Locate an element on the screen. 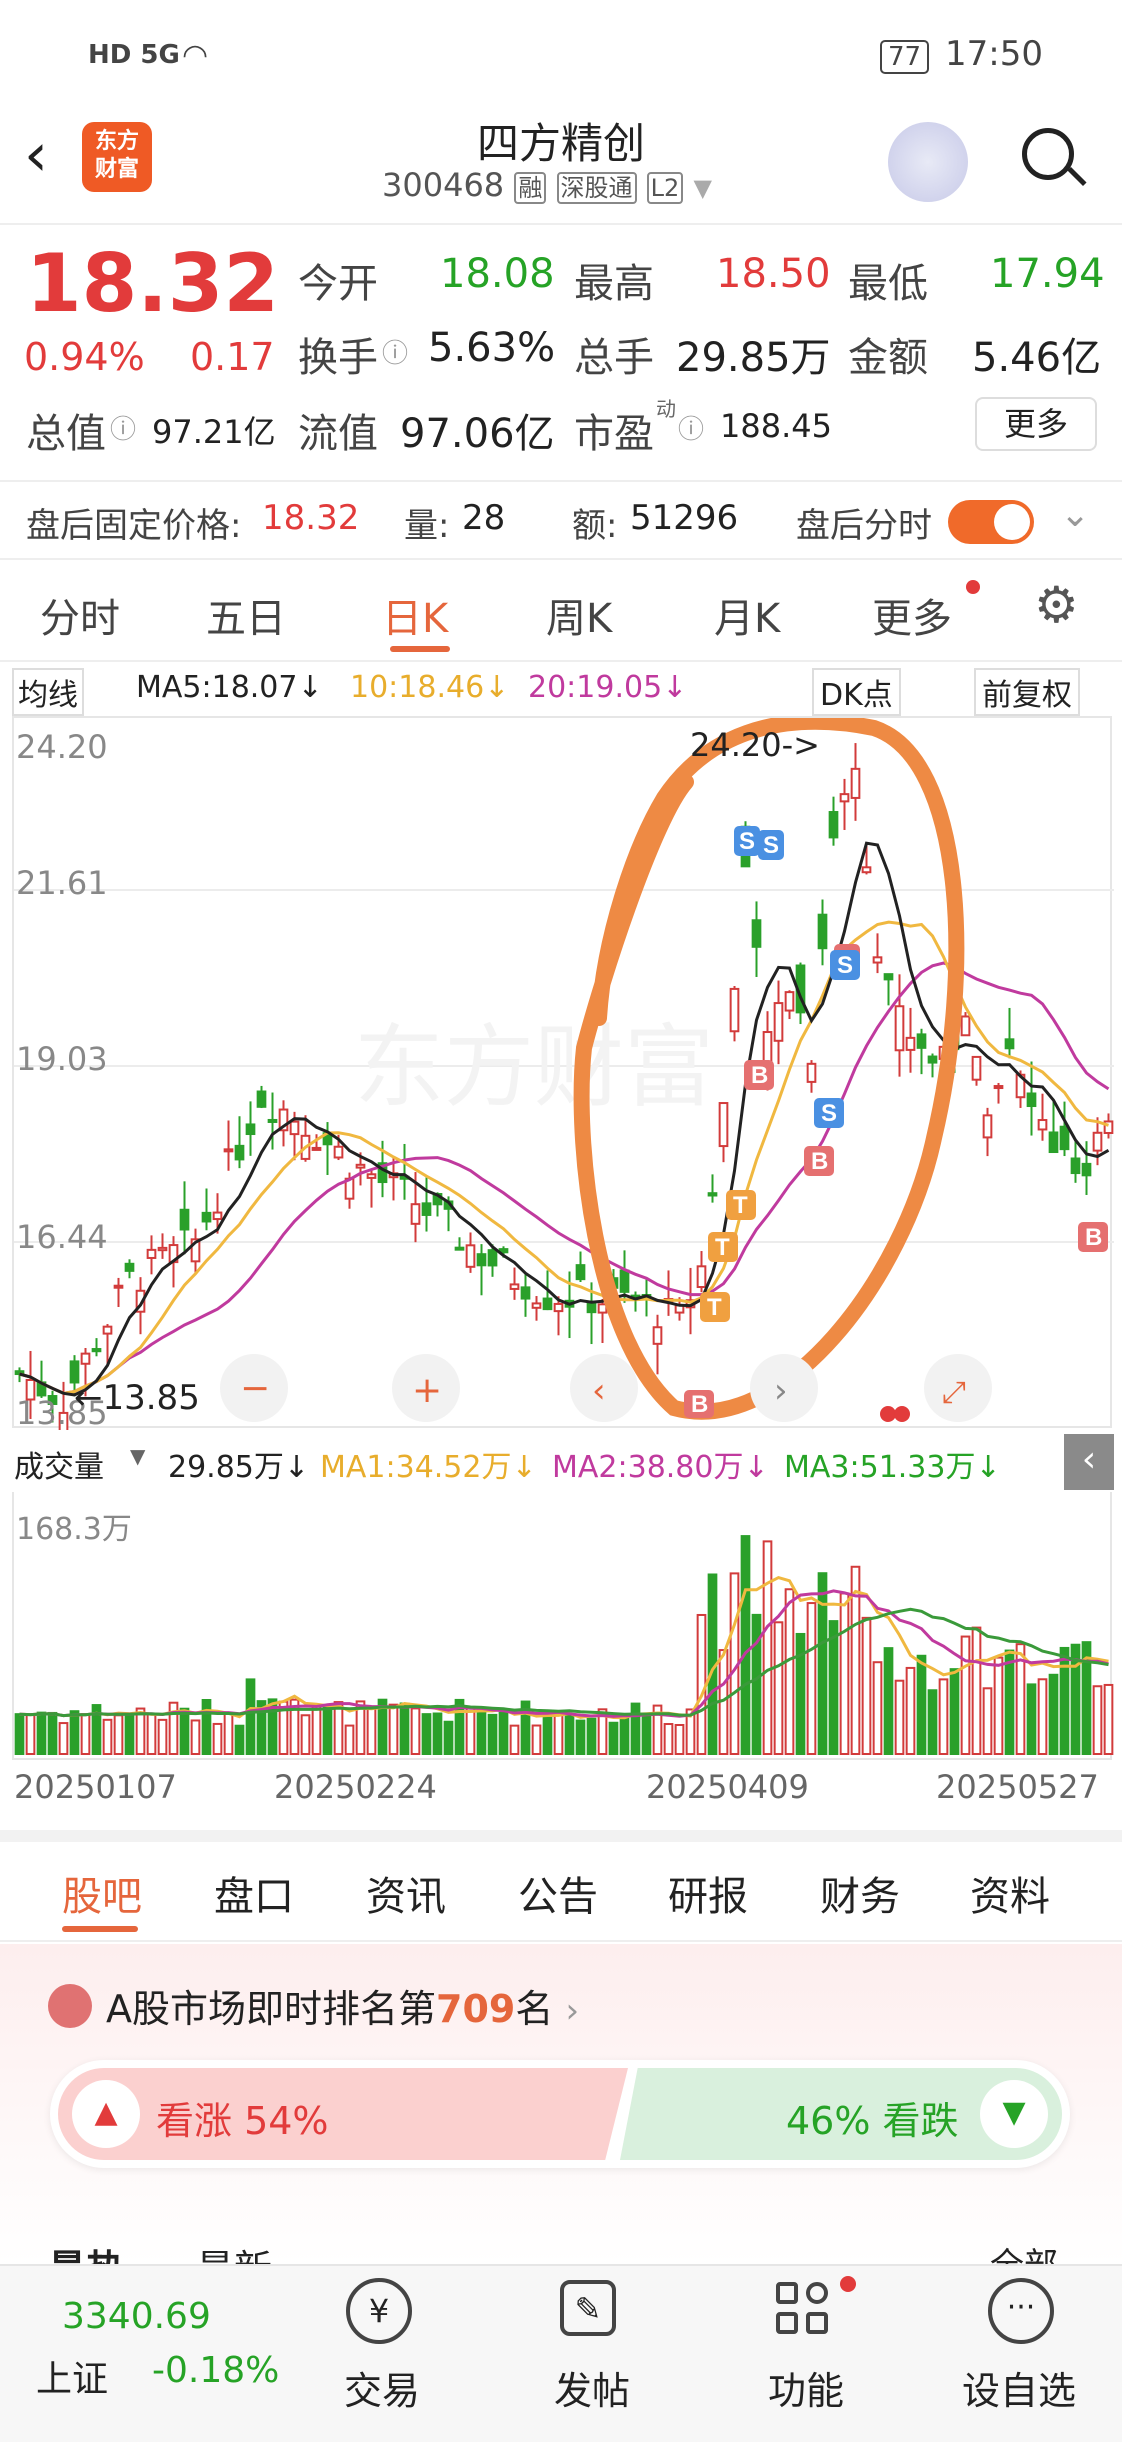 This screenshot has width=1122, height=2442. fuquan-button: 前复权 is located at coordinates (1027, 692).